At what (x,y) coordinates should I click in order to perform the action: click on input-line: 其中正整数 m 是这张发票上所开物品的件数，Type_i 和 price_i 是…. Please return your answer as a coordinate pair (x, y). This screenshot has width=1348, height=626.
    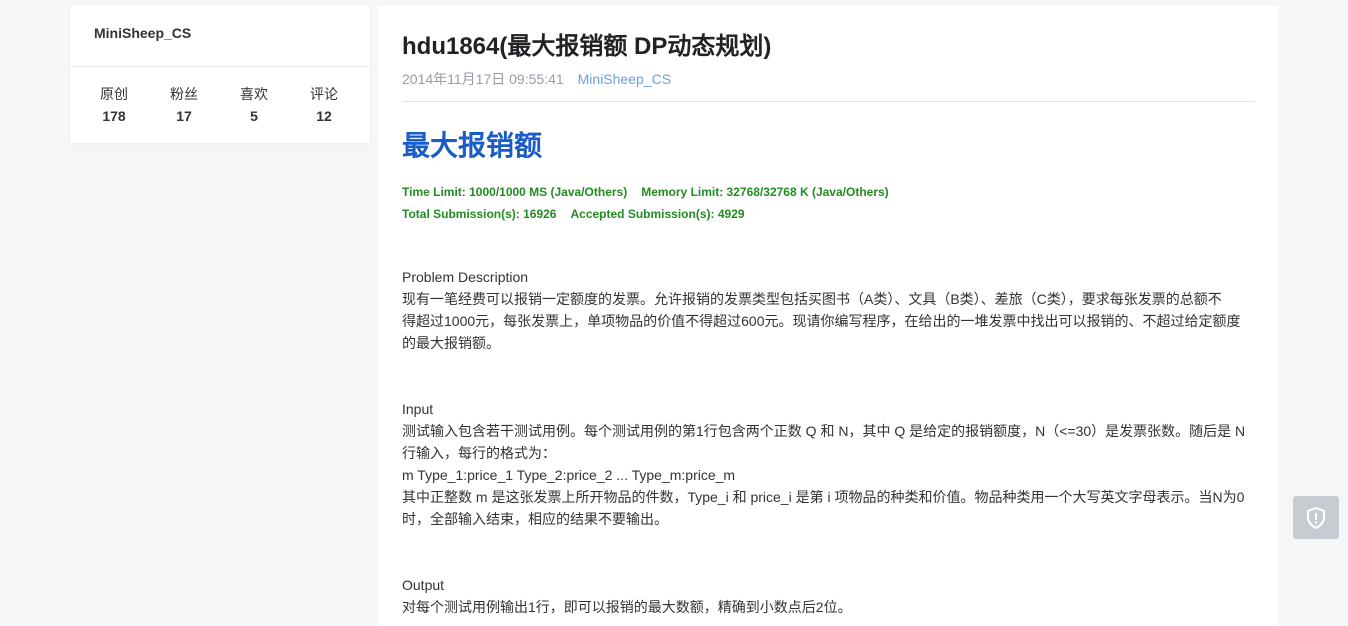
    Looking at the image, I should click on (823, 497).